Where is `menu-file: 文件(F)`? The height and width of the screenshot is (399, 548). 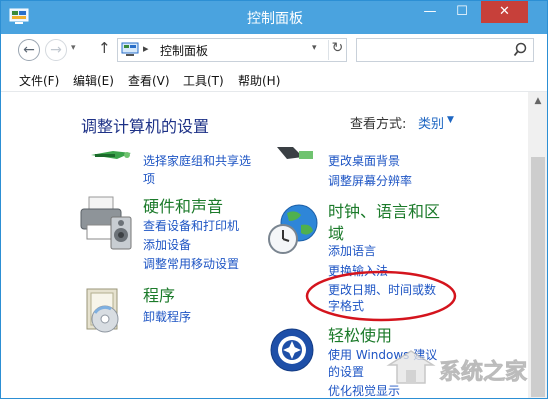
menu-file: 文件(F) is located at coordinates (39, 80).